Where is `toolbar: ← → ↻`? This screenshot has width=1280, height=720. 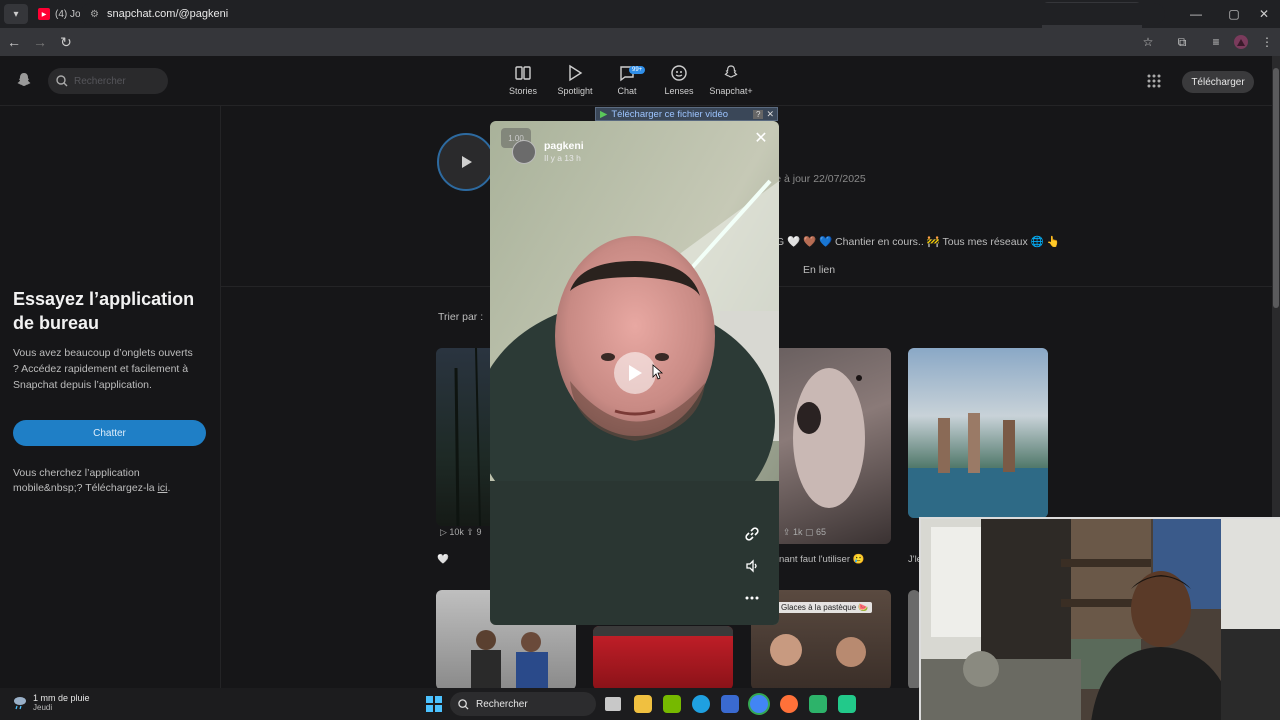 toolbar: ← → ↻ is located at coordinates (640, 42).